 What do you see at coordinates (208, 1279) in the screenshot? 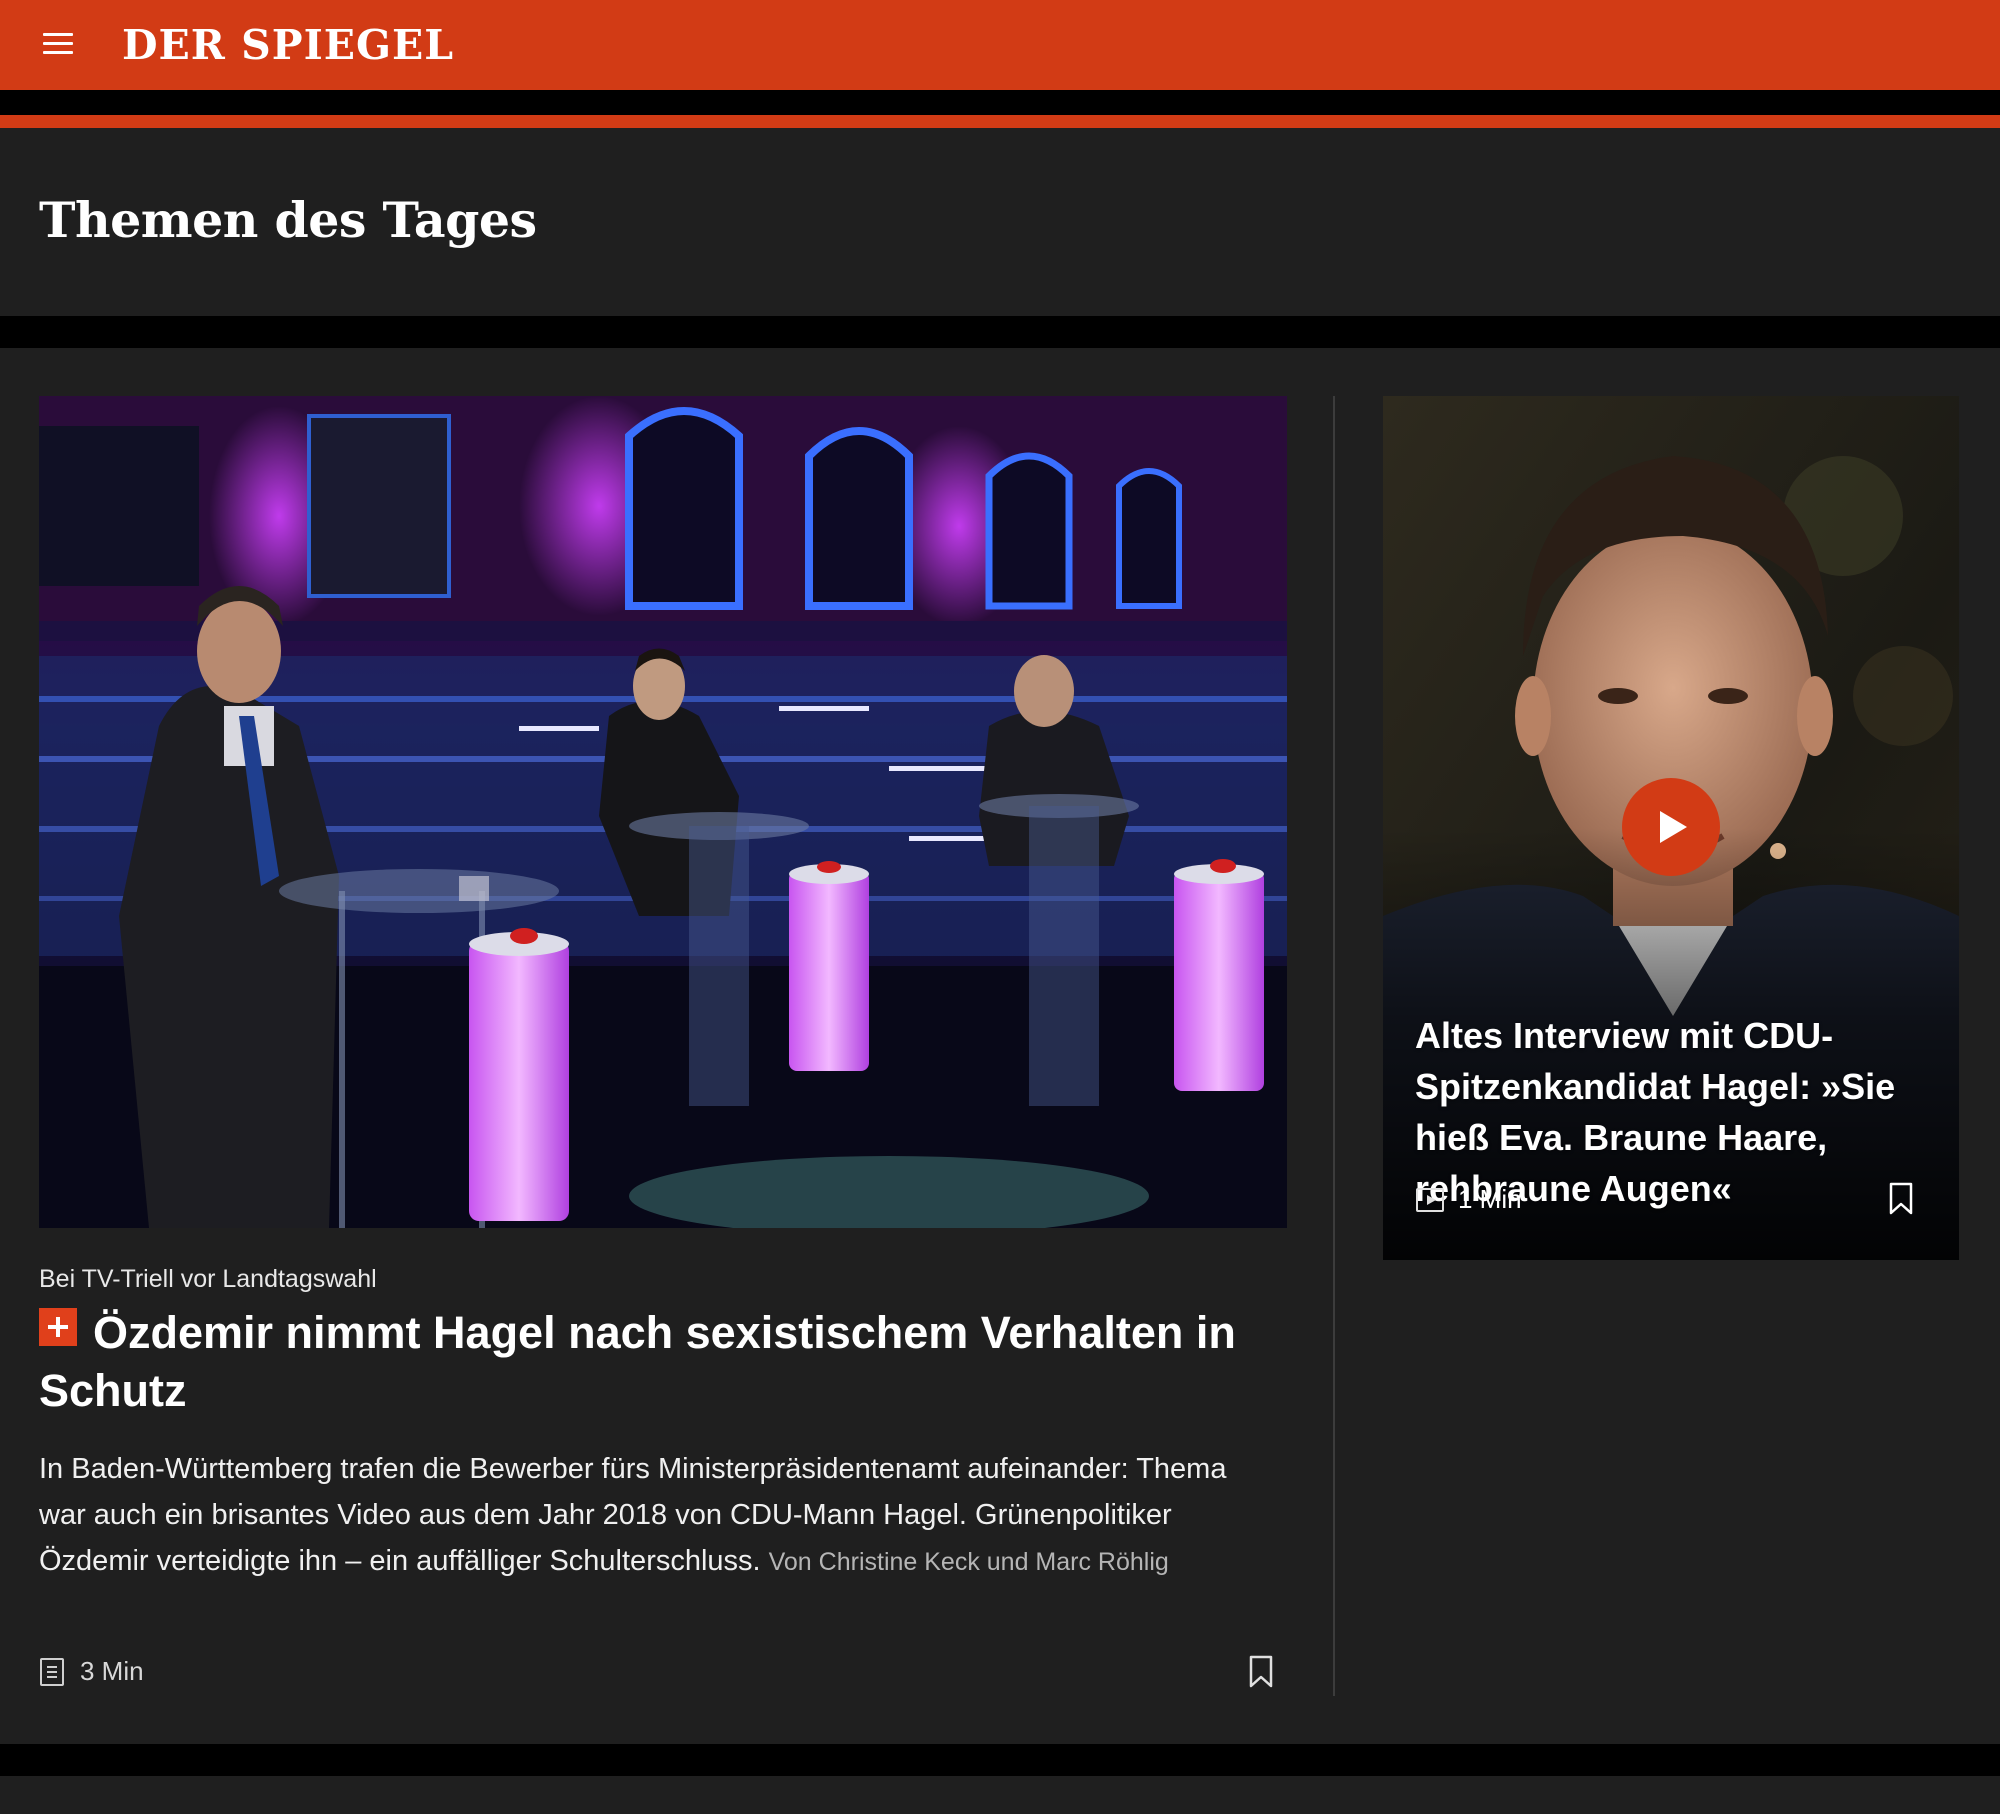
I see `article-kicker: Bei TV-Triell vor Landtagswahl` at bounding box center [208, 1279].